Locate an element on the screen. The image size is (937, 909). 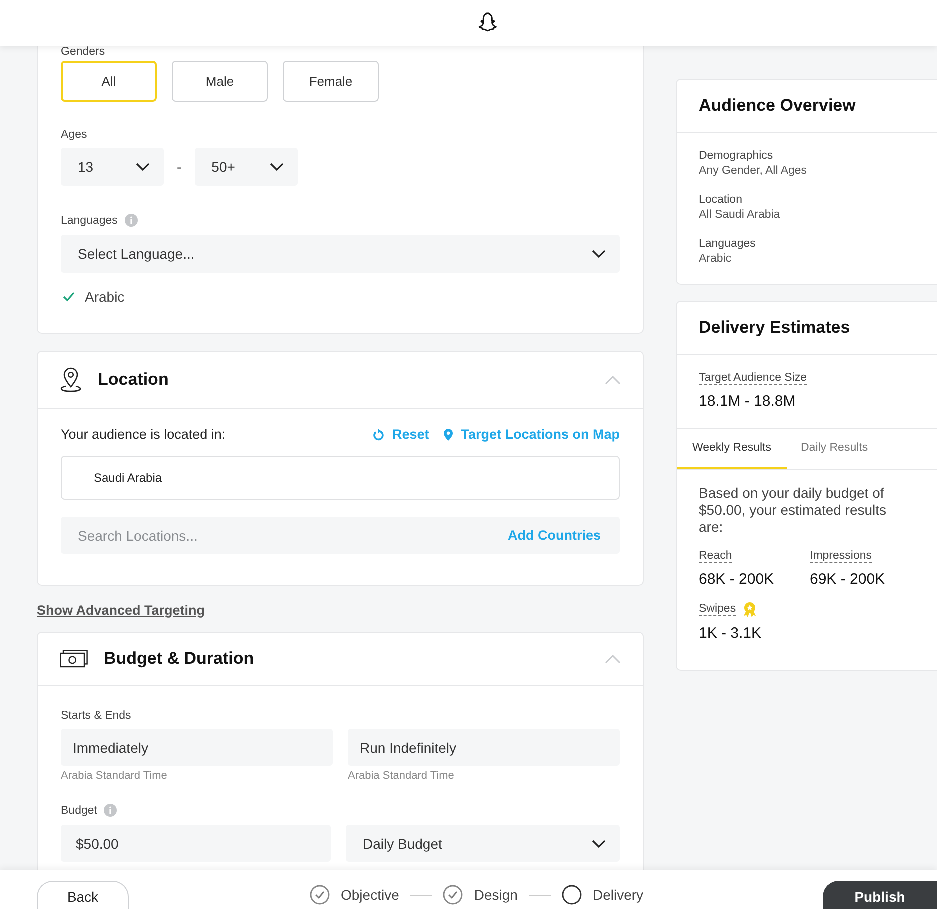
audience-location-label: Your audience is located in: is located at coordinates (144, 434).